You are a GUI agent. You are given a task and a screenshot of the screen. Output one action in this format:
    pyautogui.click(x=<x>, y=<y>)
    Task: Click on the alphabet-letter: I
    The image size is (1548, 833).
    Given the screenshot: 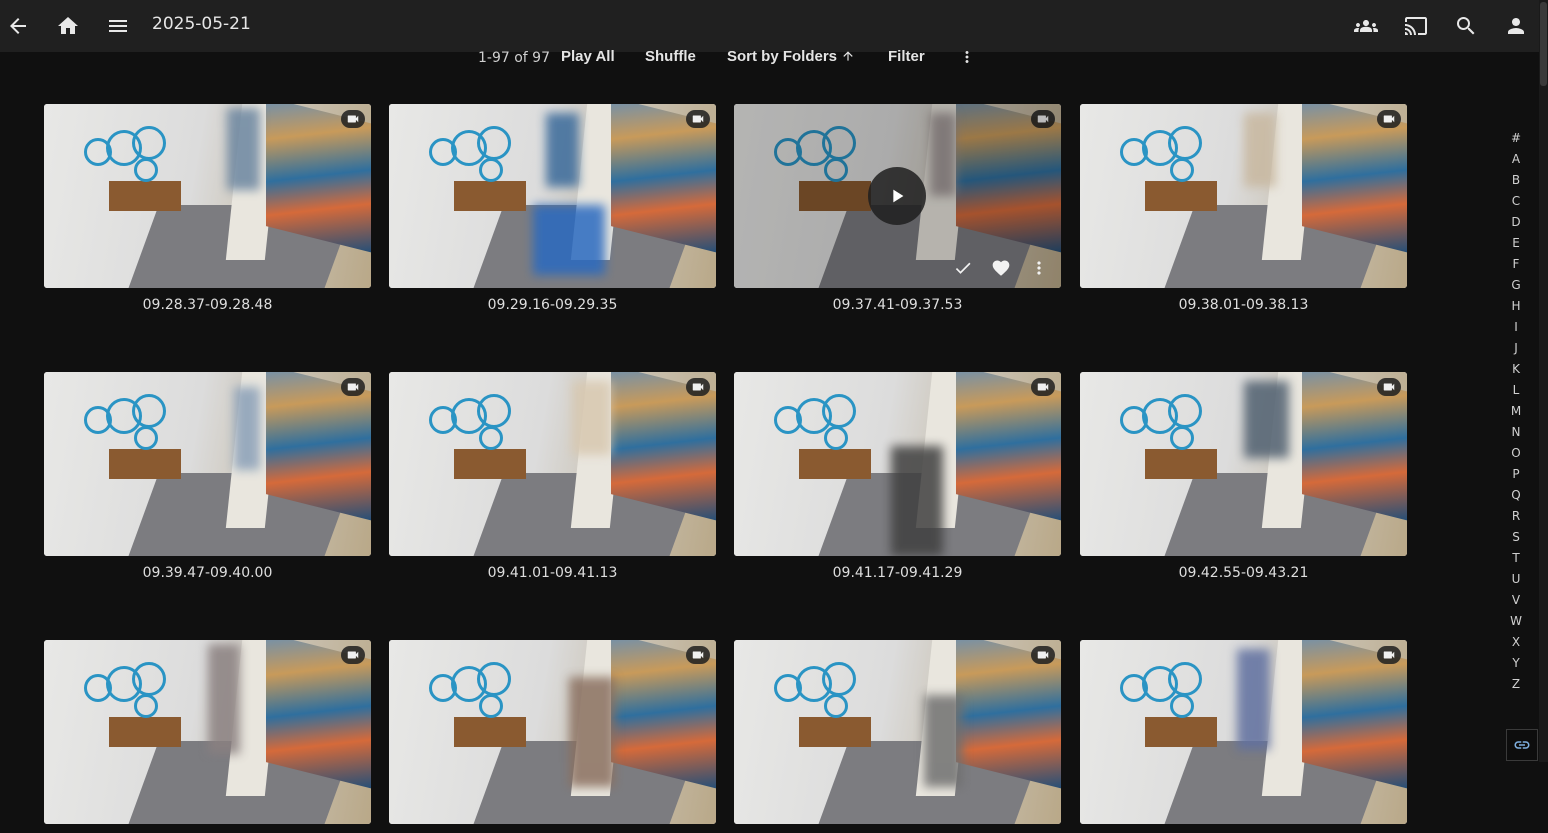 What is the action you would take?
    pyautogui.click(x=1516, y=329)
    